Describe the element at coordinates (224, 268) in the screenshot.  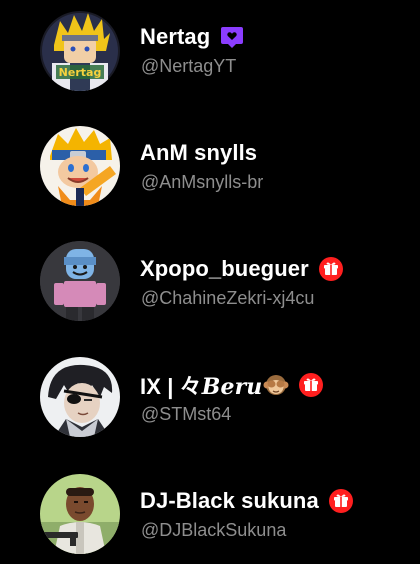
I see `display-name: Xpopo_bueguer` at that location.